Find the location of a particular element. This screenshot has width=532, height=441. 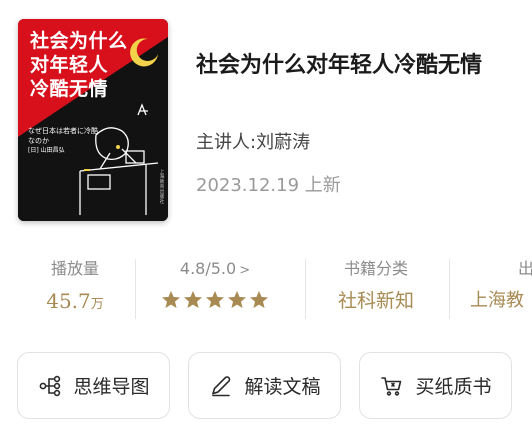

rating-stars is located at coordinates (215, 302).